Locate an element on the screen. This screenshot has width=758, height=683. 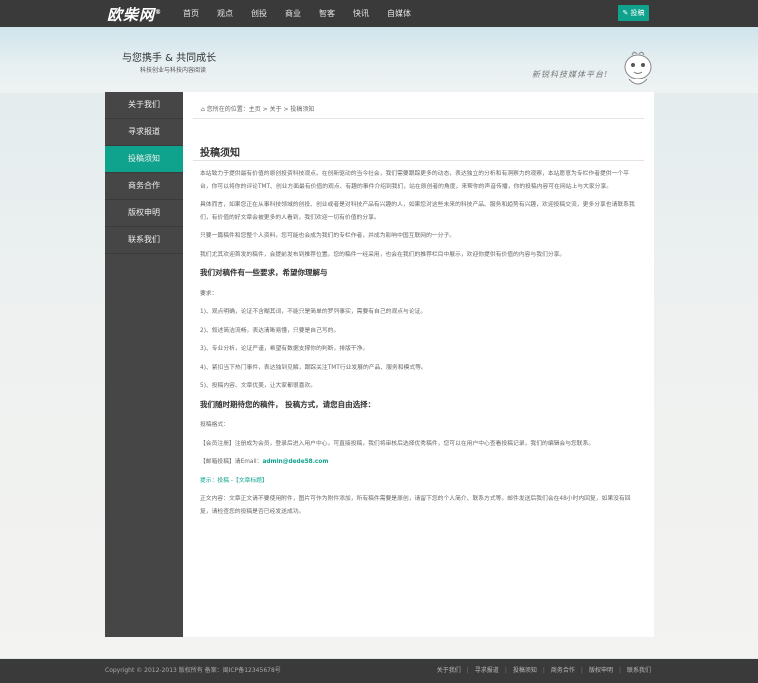
breadcrumb-text: 您所在的位置：主页 > 关于 > 投稿须知 is located at coordinates (261, 109).